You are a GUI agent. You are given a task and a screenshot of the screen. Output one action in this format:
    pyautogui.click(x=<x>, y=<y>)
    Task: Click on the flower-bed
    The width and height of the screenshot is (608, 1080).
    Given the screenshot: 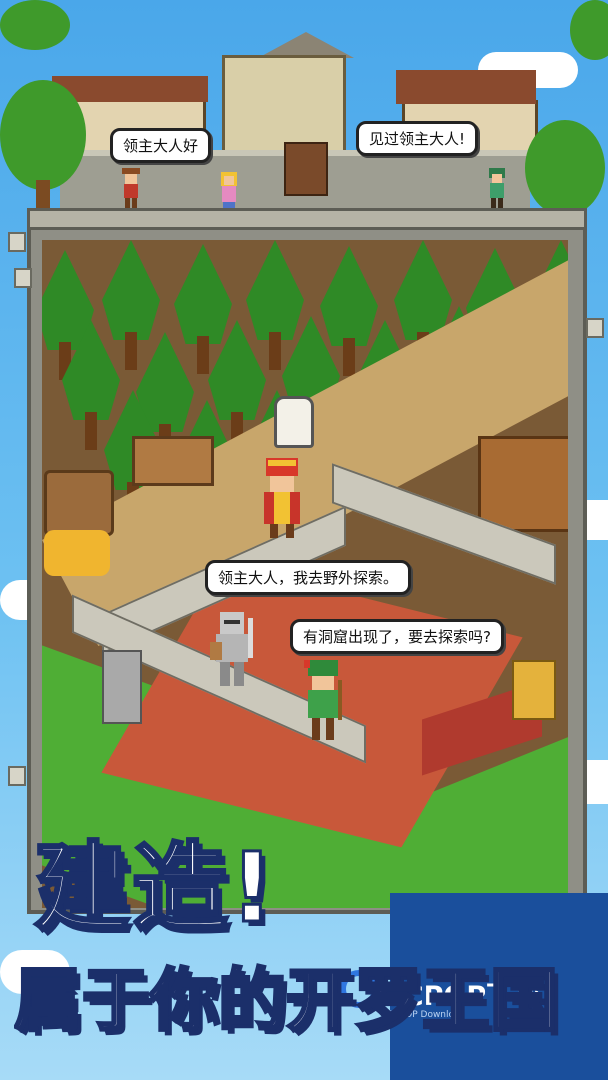 What is the action you would take?
    pyautogui.click(x=77, y=553)
    